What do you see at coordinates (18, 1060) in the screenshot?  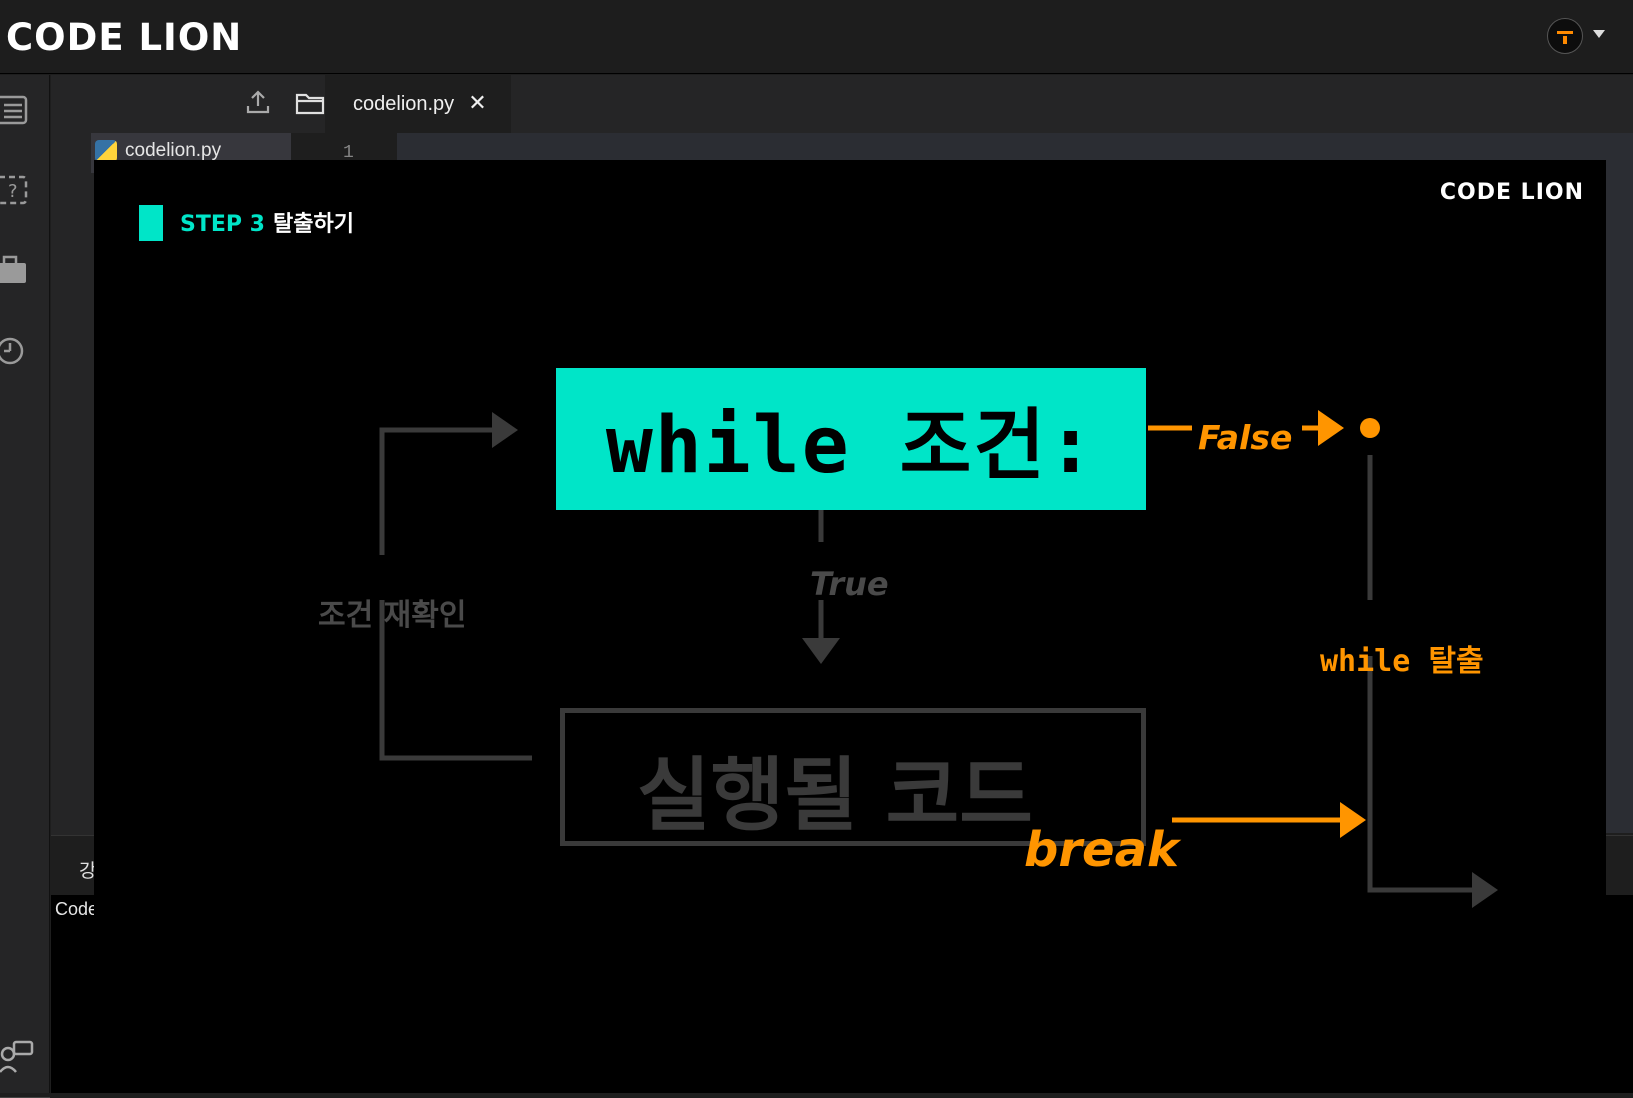 I see `chat-icon` at bounding box center [18, 1060].